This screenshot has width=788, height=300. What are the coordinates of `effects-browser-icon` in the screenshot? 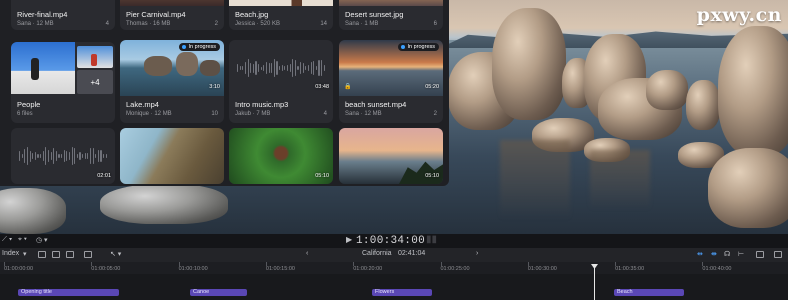 It's located at (778, 254).